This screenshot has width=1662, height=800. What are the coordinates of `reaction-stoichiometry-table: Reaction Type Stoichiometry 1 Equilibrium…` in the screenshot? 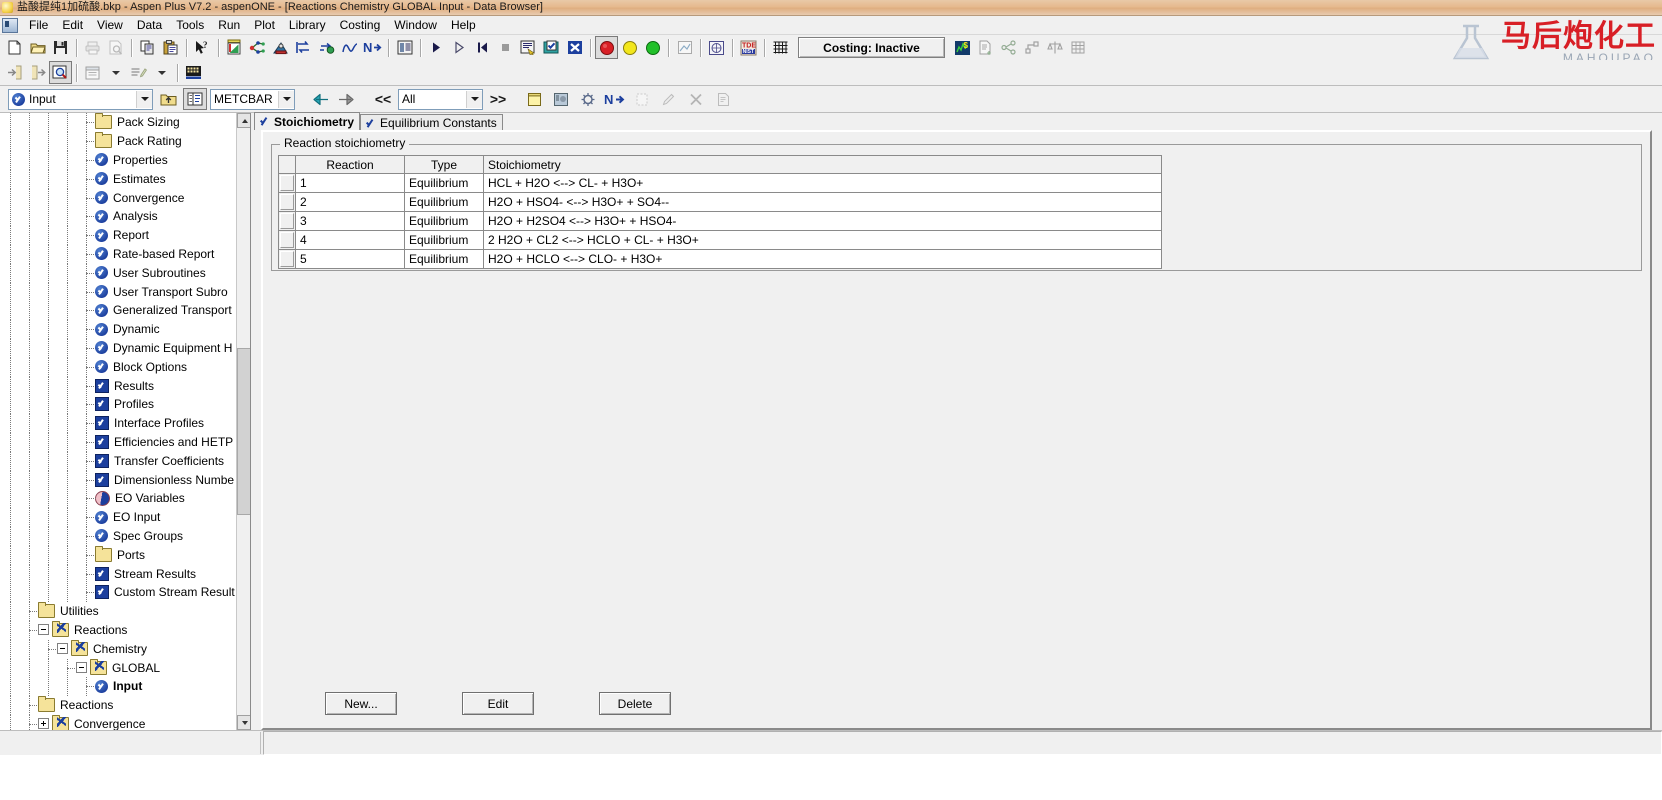 It's located at (720, 212).